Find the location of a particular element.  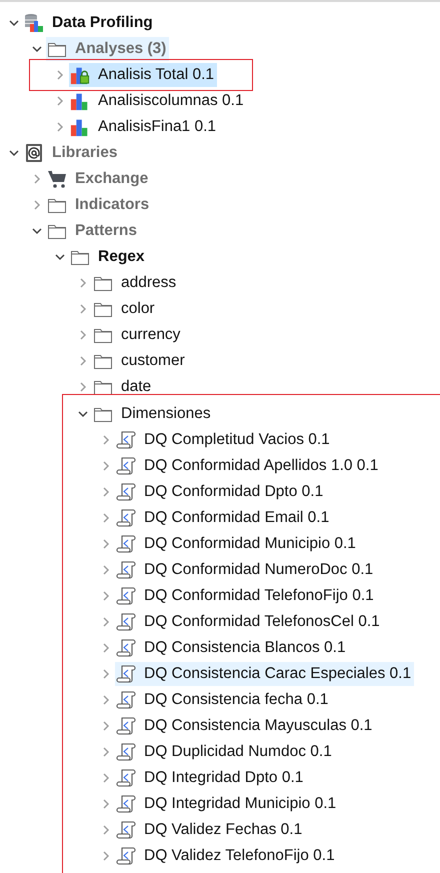

tree-item: Analisiscolumnas 0.1 is located at coordinates (158, 101).